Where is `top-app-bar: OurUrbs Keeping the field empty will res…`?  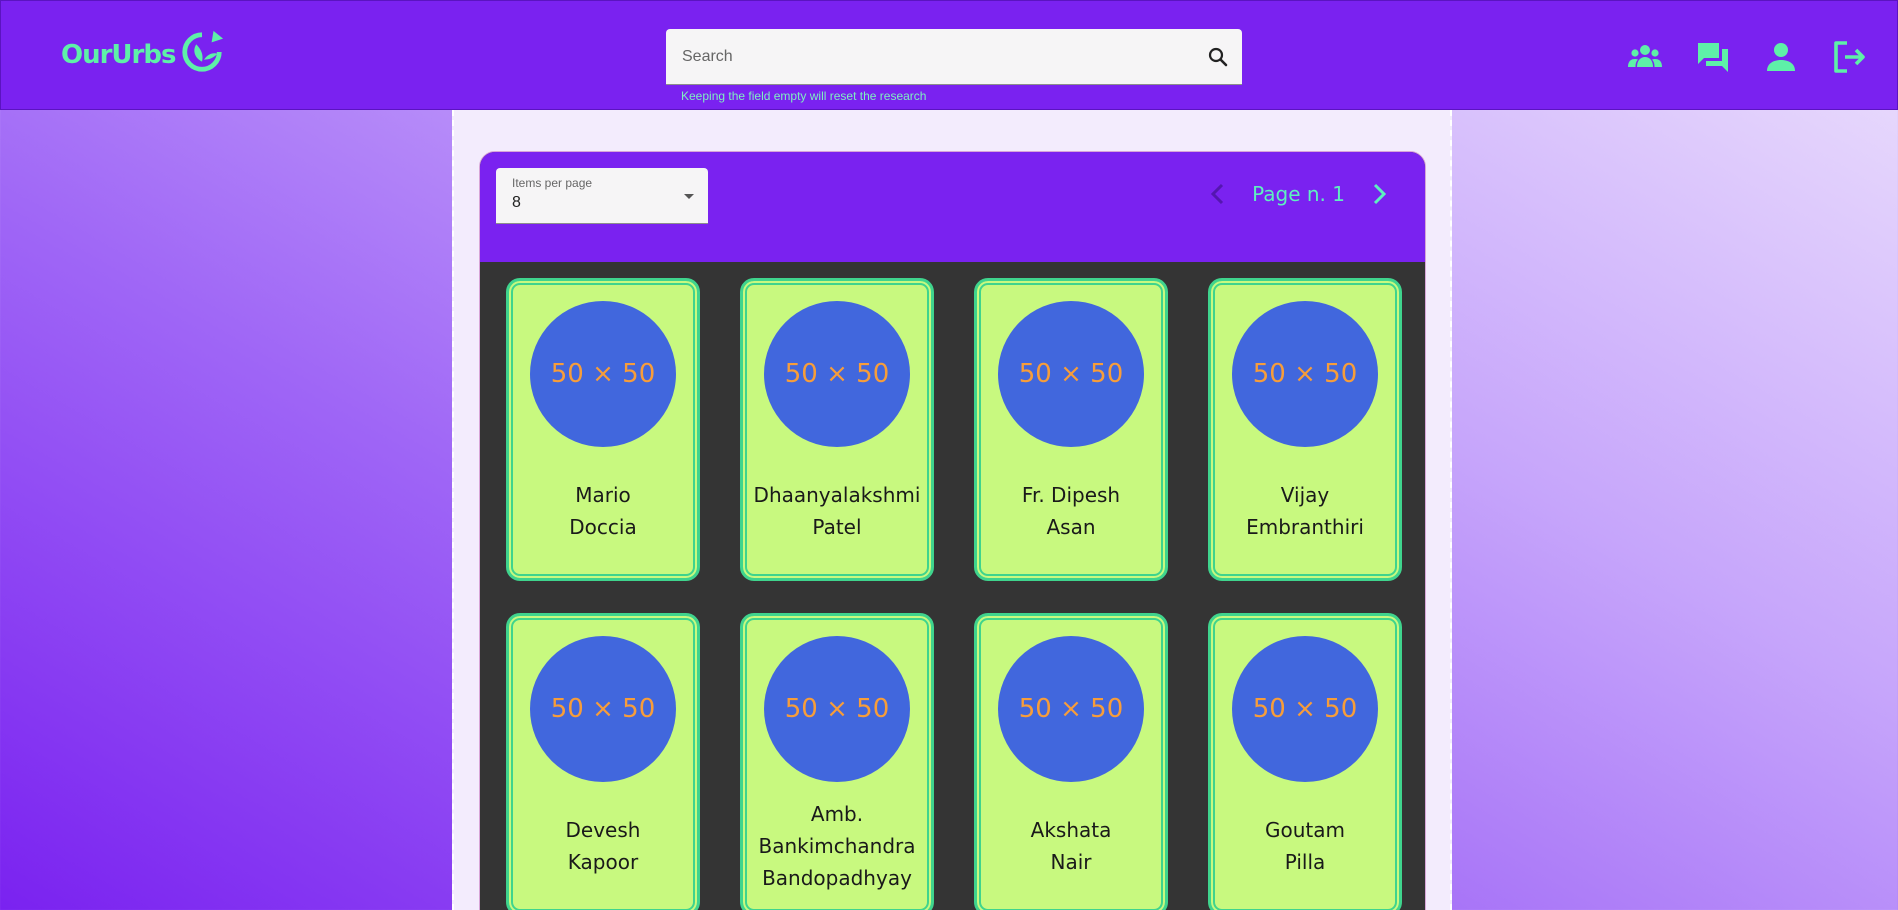 top-app-bar: OurUrbs Keeping the field empty will res… is located at coordinates (949, 55).